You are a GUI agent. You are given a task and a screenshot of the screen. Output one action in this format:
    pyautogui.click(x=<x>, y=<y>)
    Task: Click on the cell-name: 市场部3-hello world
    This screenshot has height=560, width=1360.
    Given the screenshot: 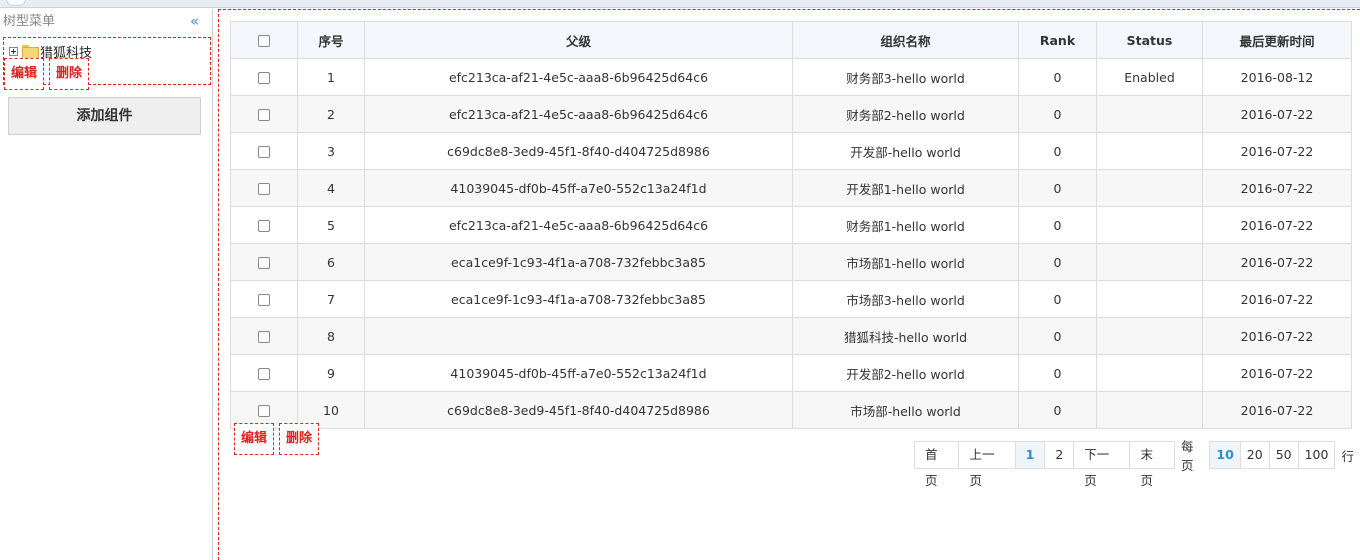 What is the action you would take?
    pyautogui.click(x=905, y=299)
    